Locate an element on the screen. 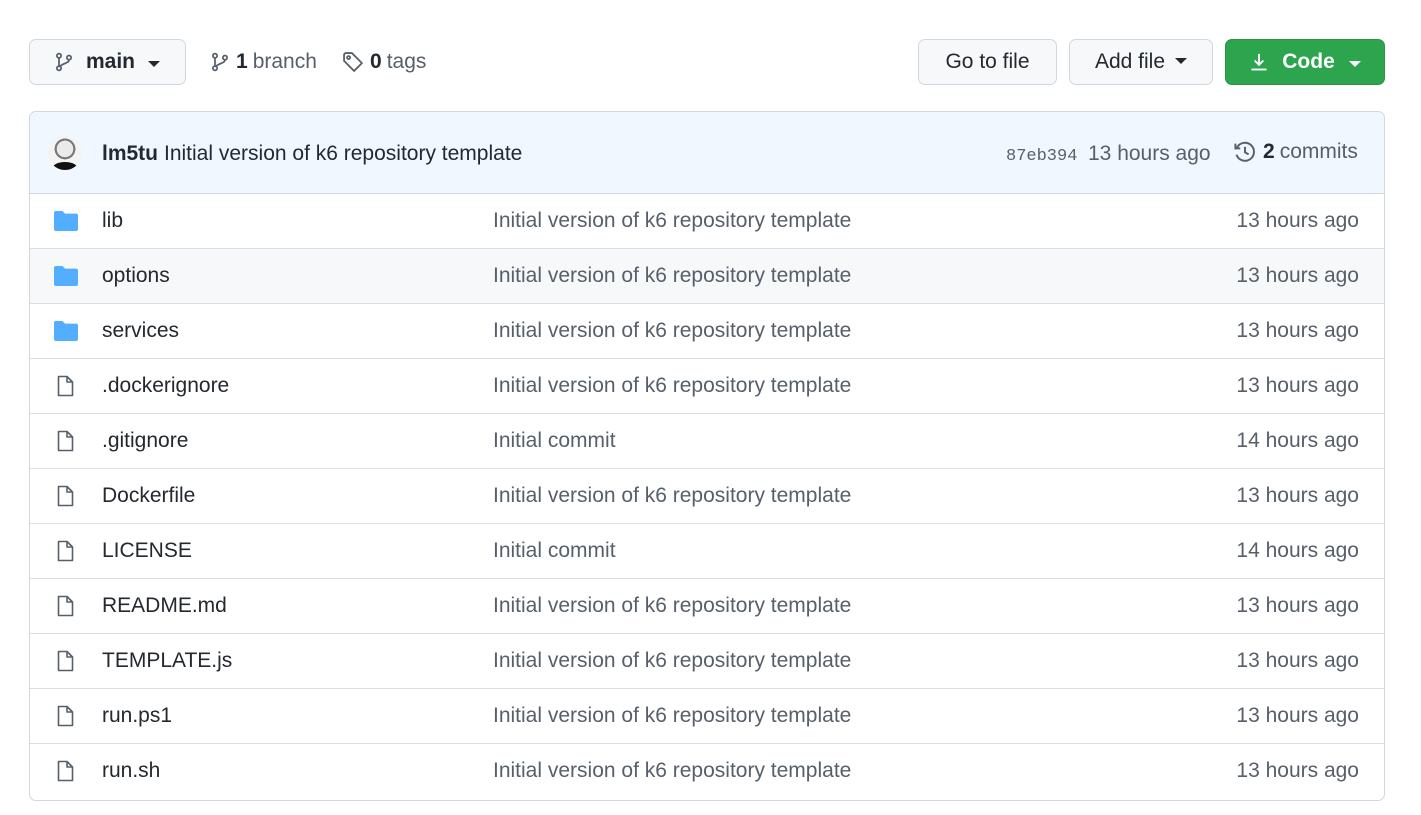 This screenshot has width=1421, height=815. file-name-link: run.sh is located at coordinates (131, 771).